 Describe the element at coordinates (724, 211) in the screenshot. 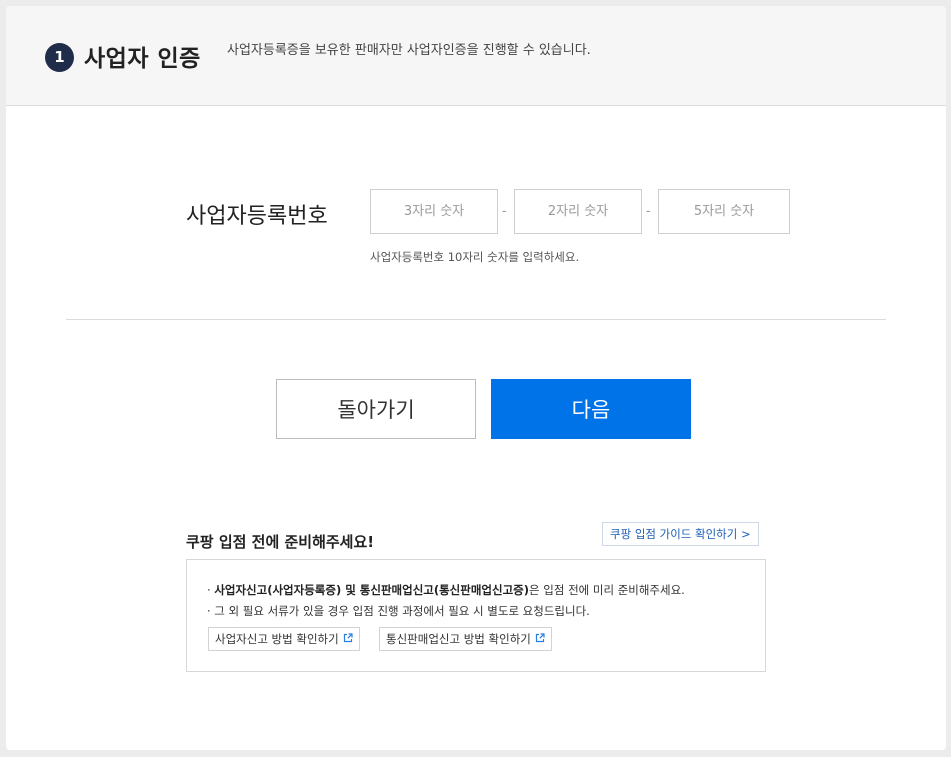

I see `business-number-part3-input` at that location.